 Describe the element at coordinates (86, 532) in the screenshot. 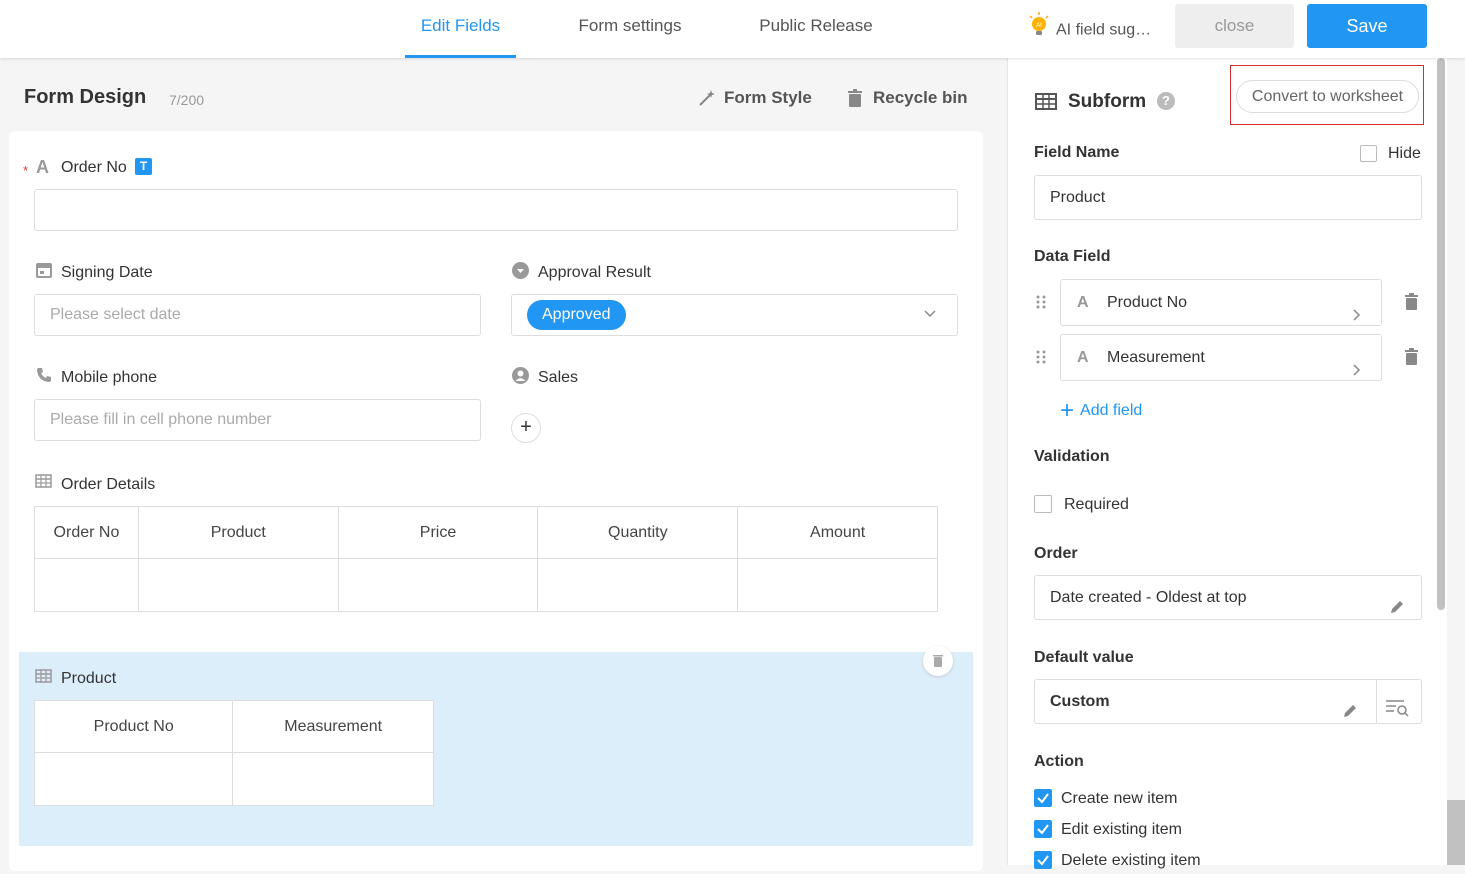

I see `column-header: Order No` at that location.